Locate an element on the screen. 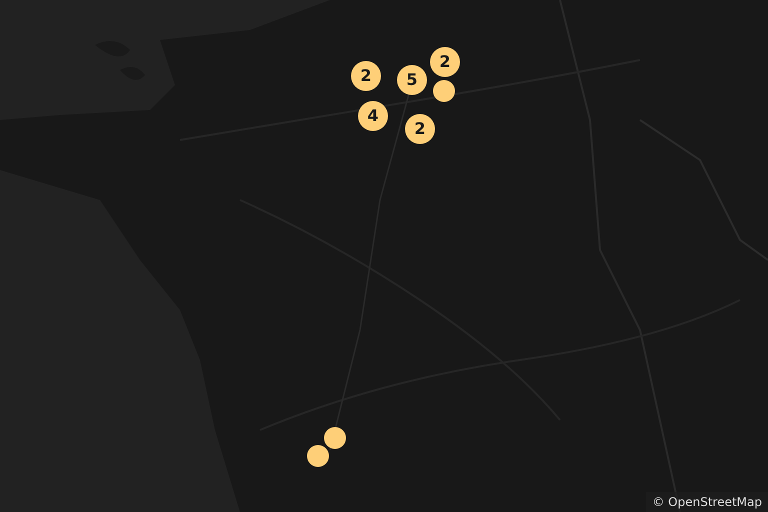 The image size is (768, 512). attribution-text: © OpenStreetMap is located at coordinates (707, 502).